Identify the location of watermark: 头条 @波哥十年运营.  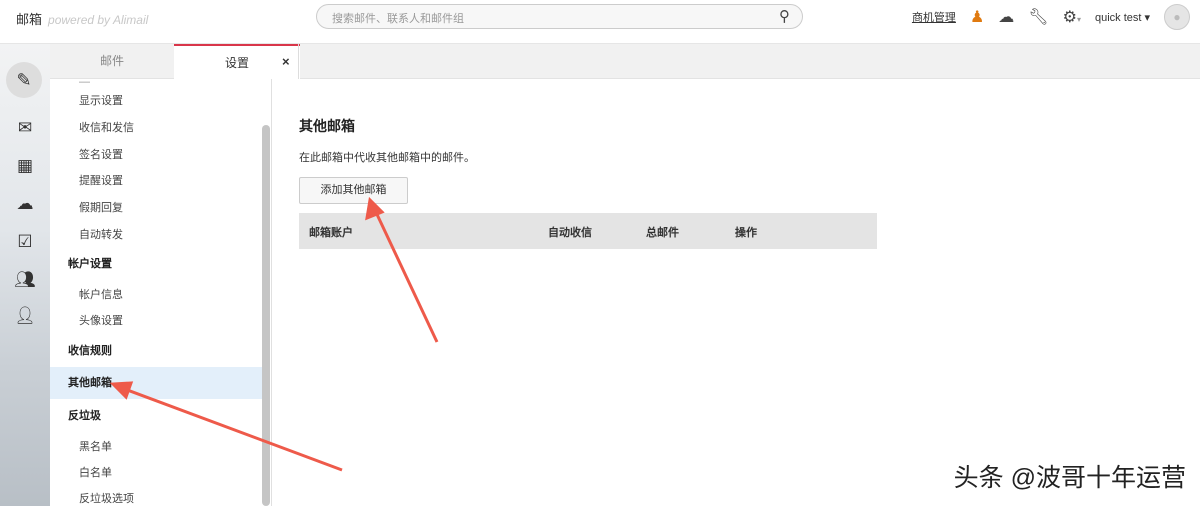
(1069, 478).